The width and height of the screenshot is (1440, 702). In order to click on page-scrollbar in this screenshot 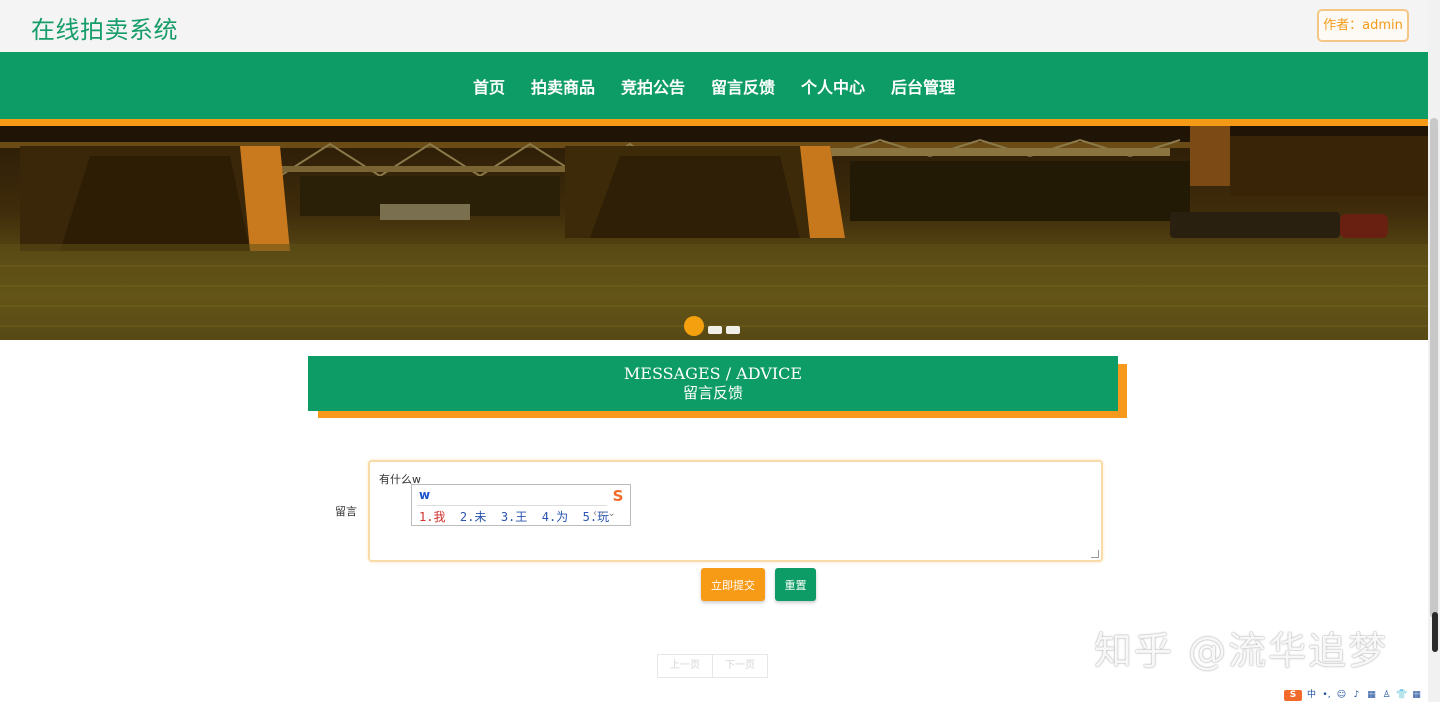, I will do `click(1434, 351)`.